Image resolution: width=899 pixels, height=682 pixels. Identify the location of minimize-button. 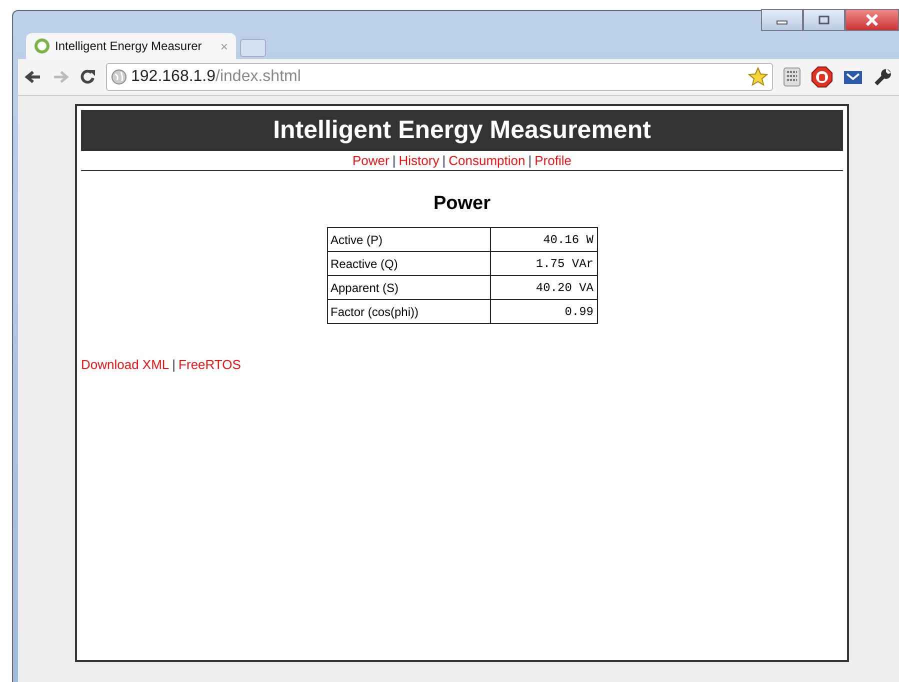
(782, 20).